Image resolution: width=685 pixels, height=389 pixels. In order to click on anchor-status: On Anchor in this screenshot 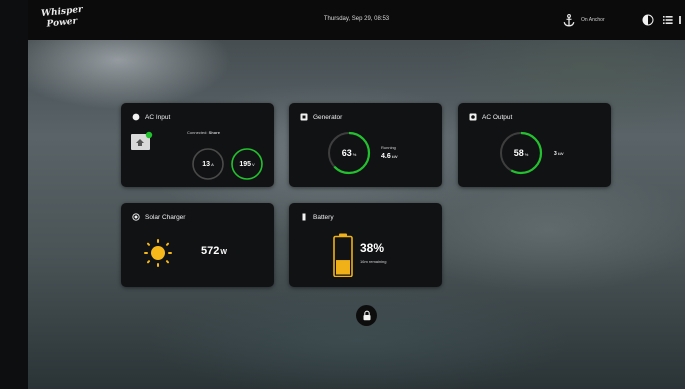, I will do `click(584, 20)`.